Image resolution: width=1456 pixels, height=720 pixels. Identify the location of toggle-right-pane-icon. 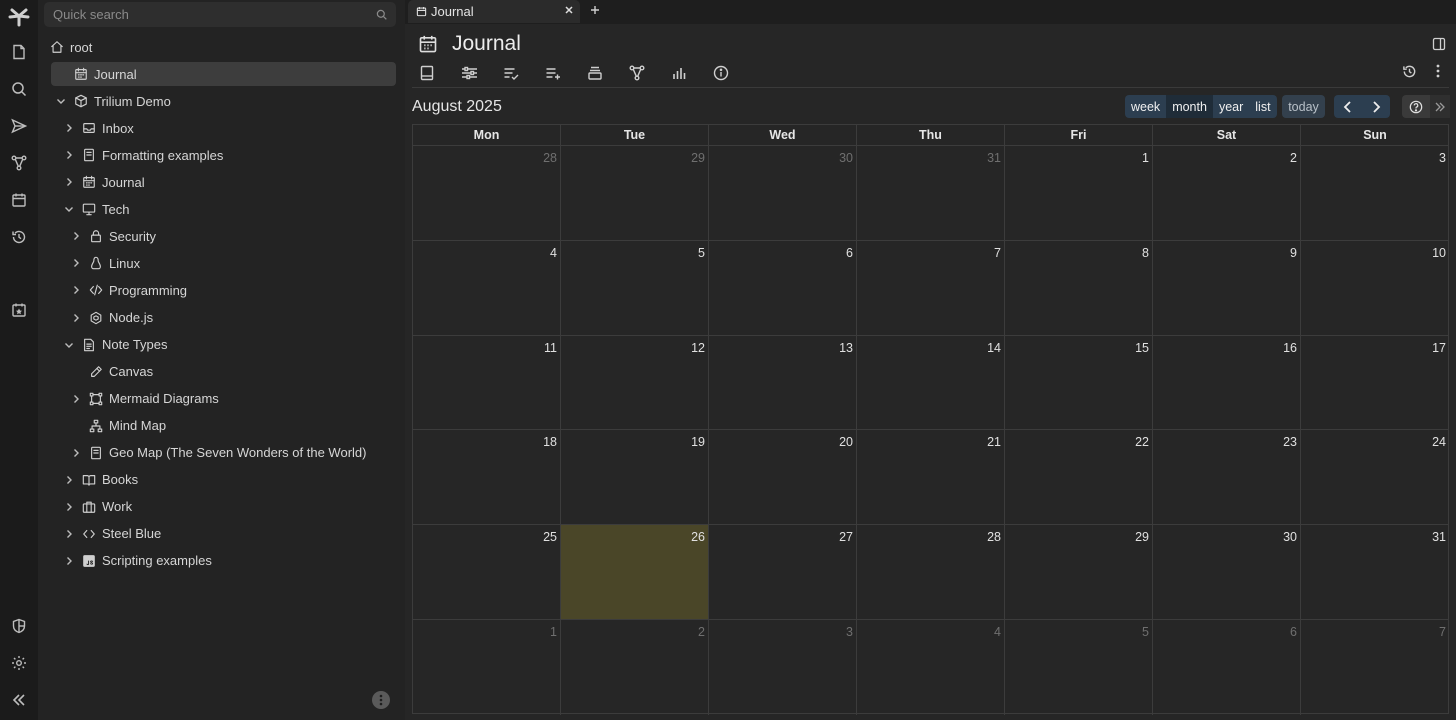
(1439, 44).